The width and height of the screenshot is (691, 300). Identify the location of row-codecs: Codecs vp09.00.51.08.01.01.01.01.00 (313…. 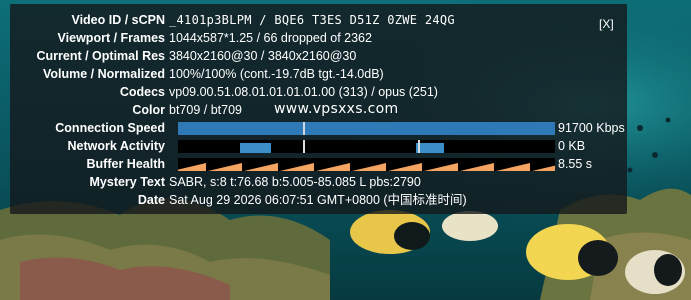
(318, 92).